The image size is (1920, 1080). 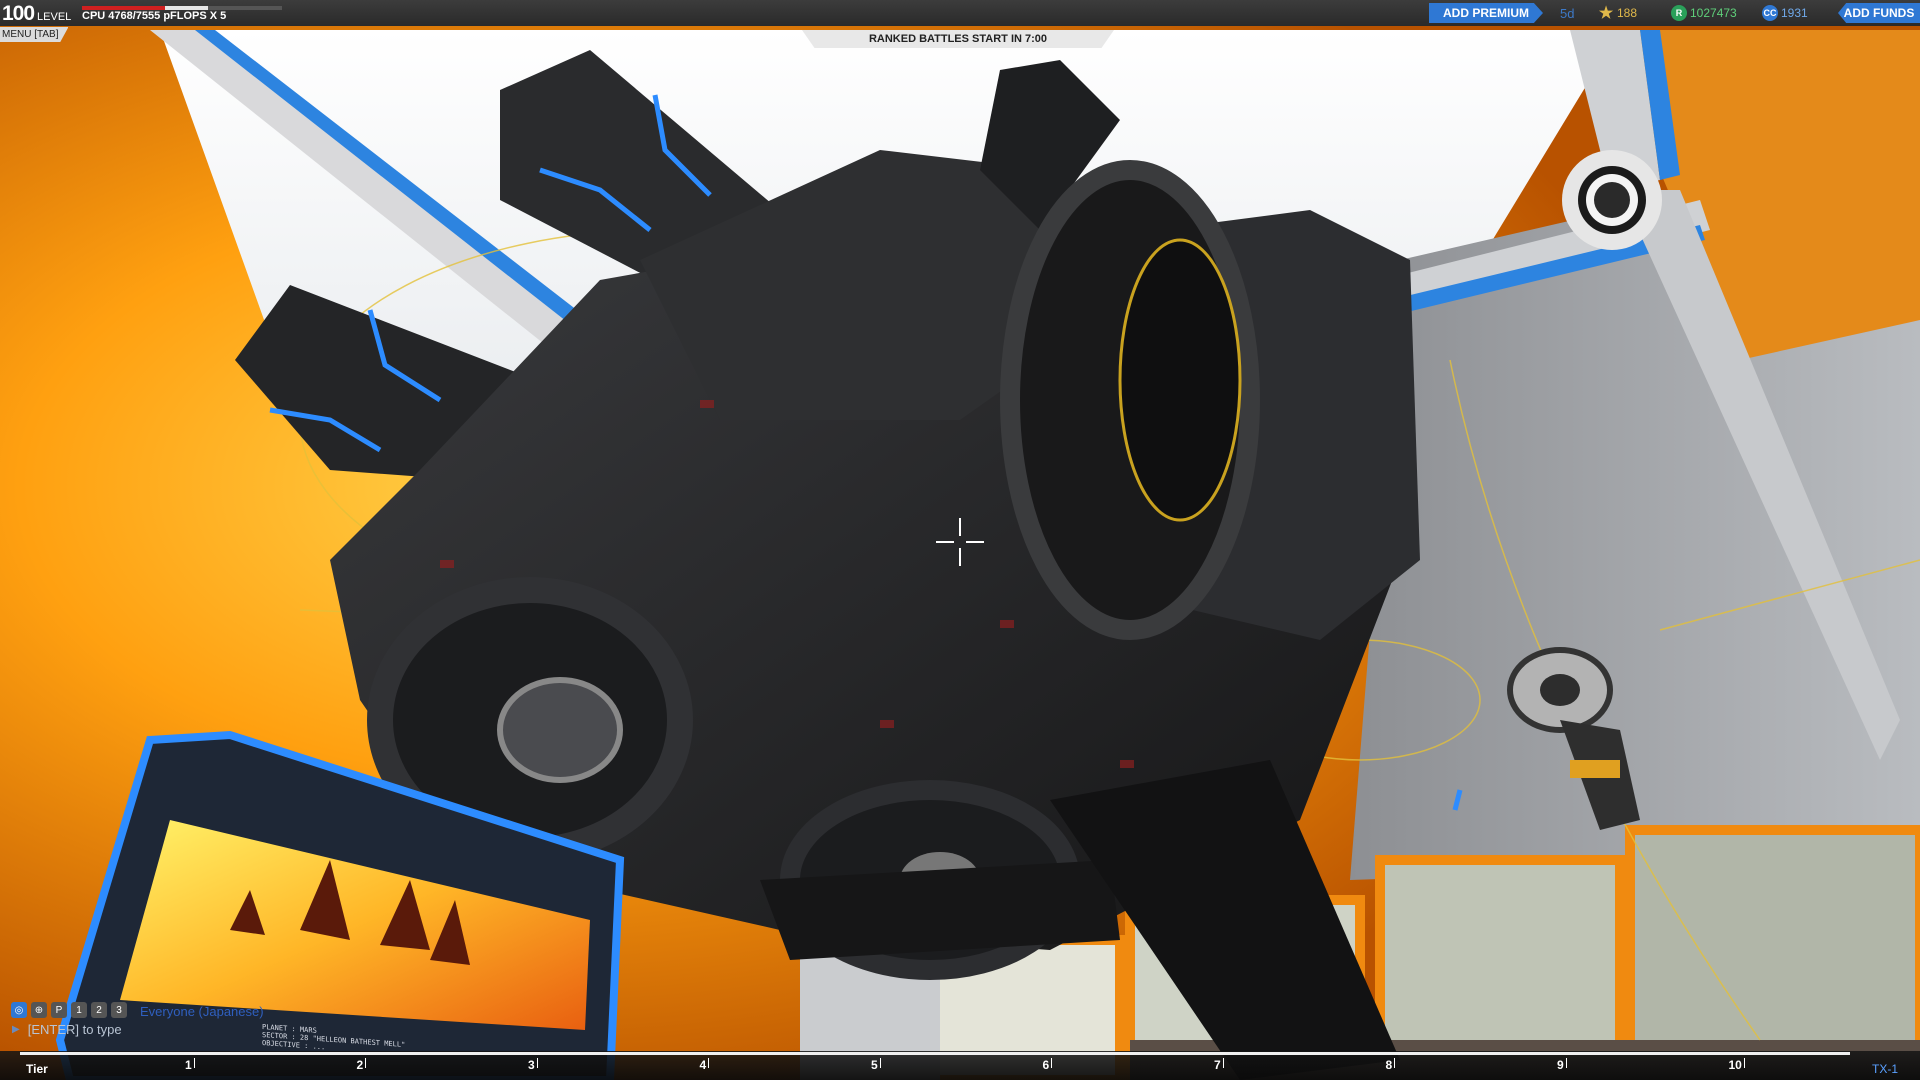 I want to click on ranked-battles-banner: RANKED BATTLES START IN 7:00, so click(x=958, y=39).